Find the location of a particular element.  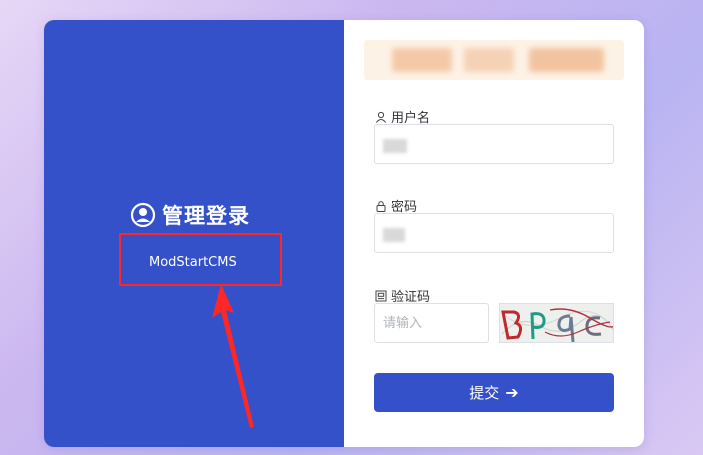

masked-username is located at coordinates (395, 146).